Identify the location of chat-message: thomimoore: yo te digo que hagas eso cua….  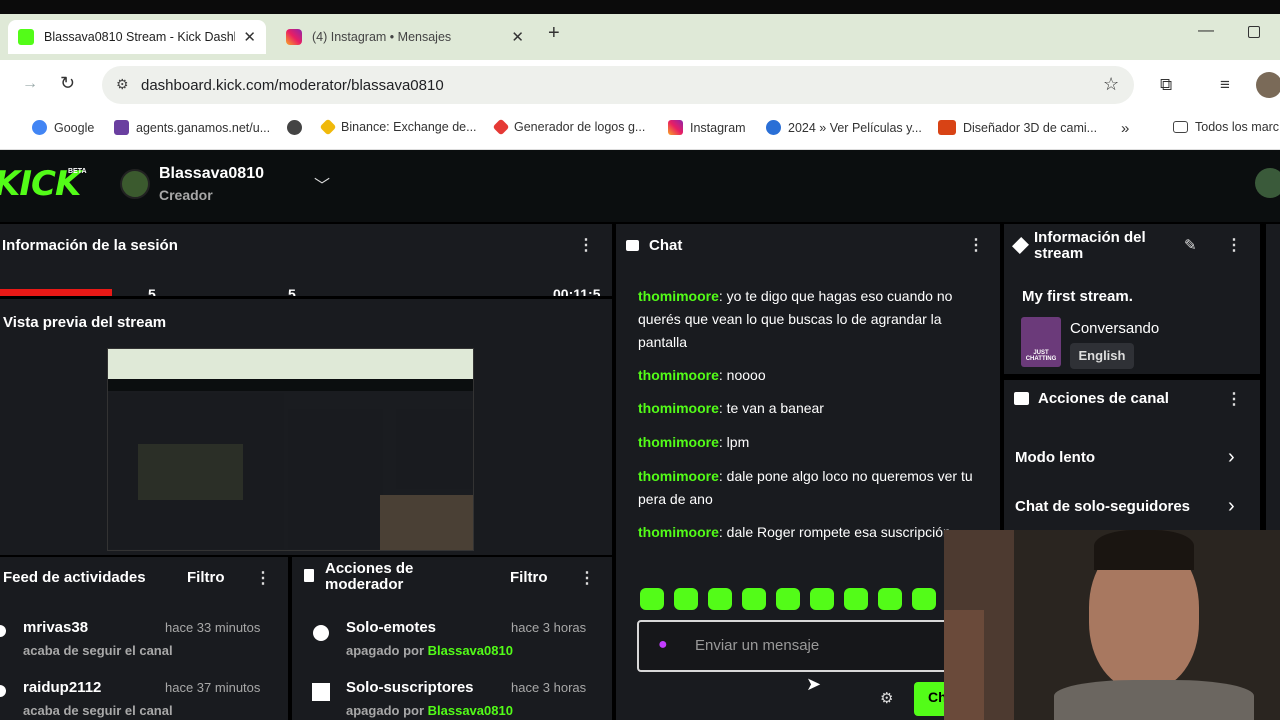
(808, 319).